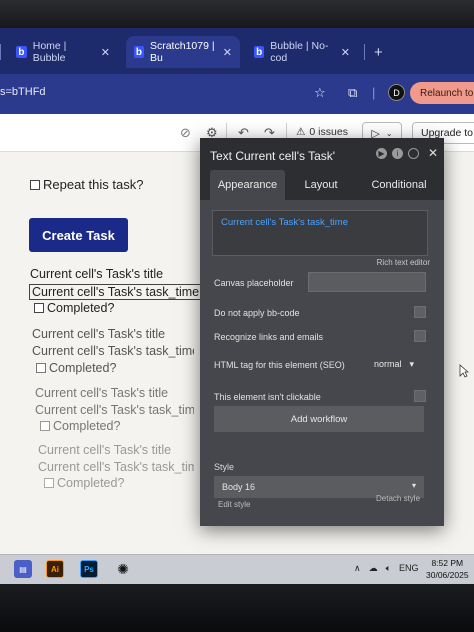 The height and width of the screenshot is (632, 474). Describe the element at coordinates (319, 419) in the screenshot. I see `add-workflow-button: Add workflow` at that location.